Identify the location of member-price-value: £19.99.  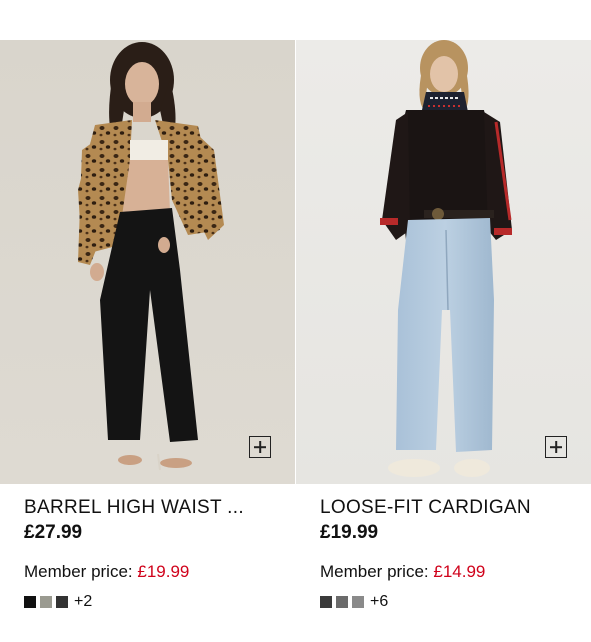
(163, 571).